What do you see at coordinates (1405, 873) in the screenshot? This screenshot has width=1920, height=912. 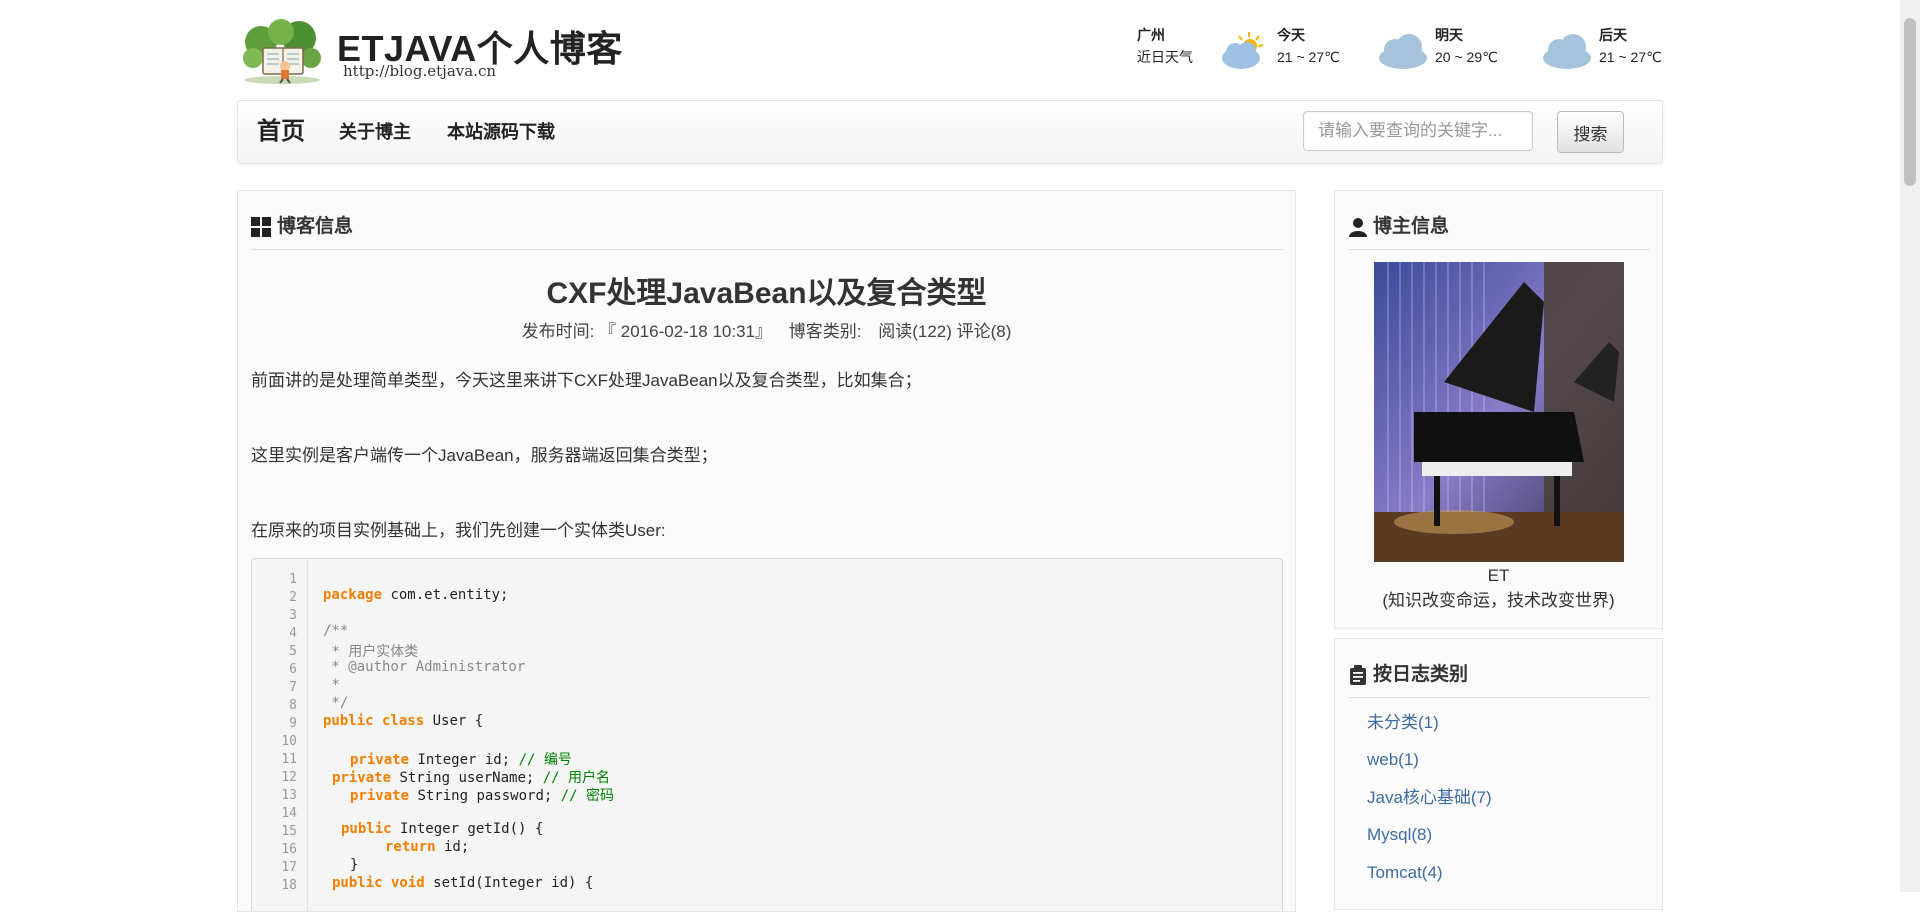 I see `category-link: Tomcat(4)` at bounding box center [1405, 873].